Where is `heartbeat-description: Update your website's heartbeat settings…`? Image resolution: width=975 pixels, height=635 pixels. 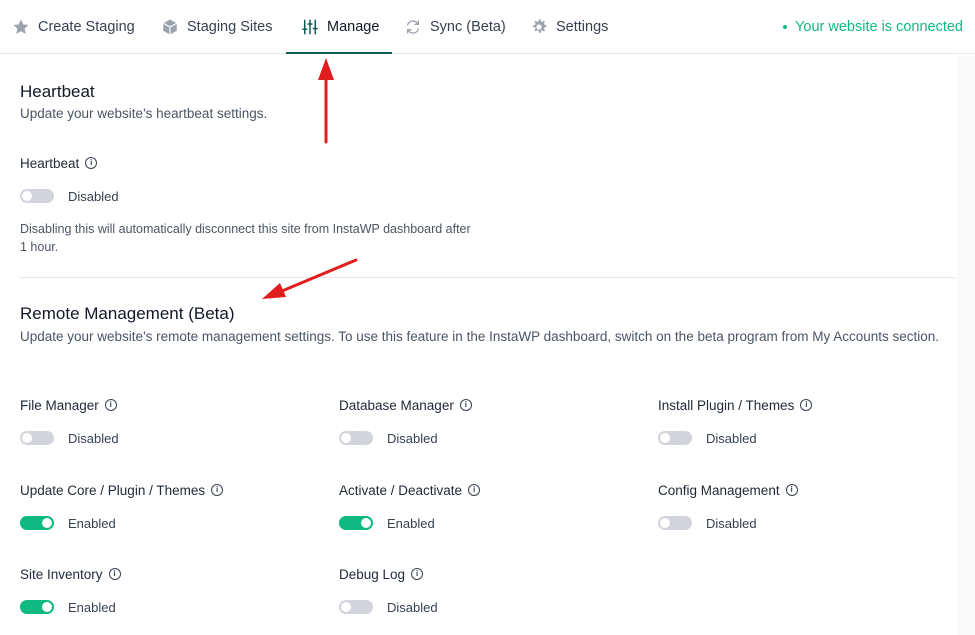
heartbeat-description: Update your website's heartbeat settings… is located at coordinates (144, 113).